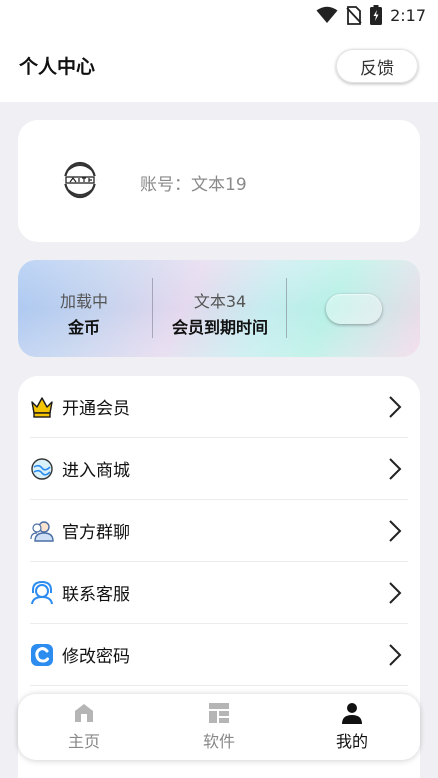  Describe the element at coordinates (83, 741) in the screenshot. I see `nav-label: 主页` at that location.